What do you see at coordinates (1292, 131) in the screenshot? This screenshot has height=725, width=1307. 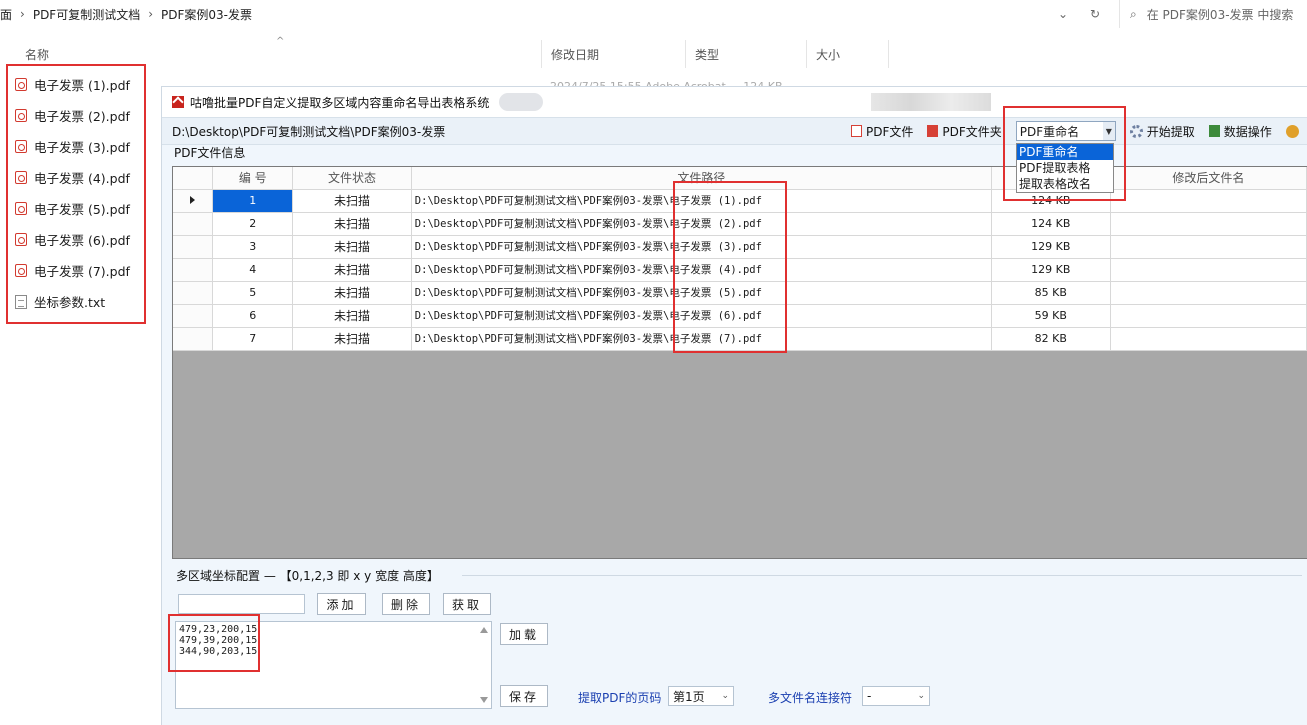 I see `user-button` at bounding box center [1292, 131].